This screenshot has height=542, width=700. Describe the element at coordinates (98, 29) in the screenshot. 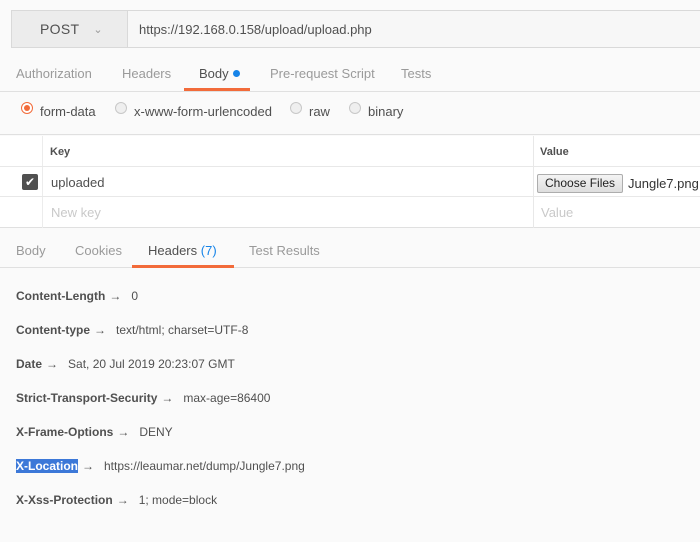

I see `chevron-down-icon: ⌄` at that location.